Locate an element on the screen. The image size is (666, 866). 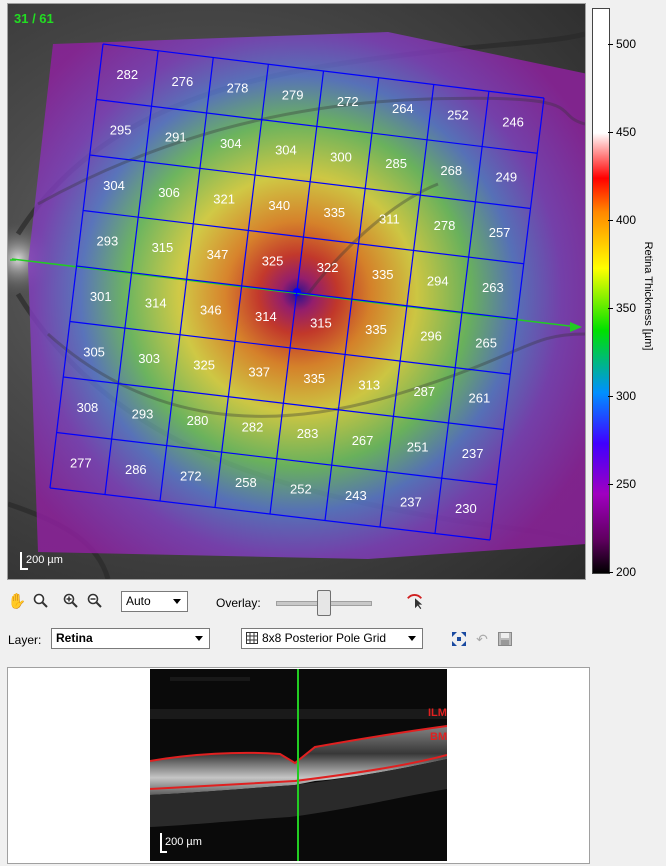
grid-cell-value: 258 is located at coordinates (246, 482).